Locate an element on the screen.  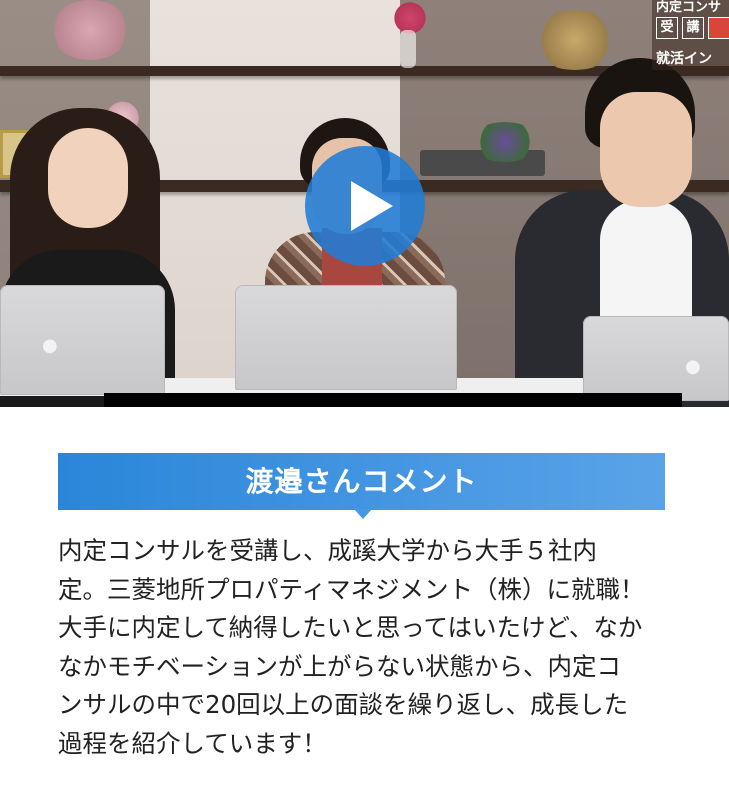
video-title-overlay: 内定コンサ 受 講 就活イン is located at coordinates (690, 35).